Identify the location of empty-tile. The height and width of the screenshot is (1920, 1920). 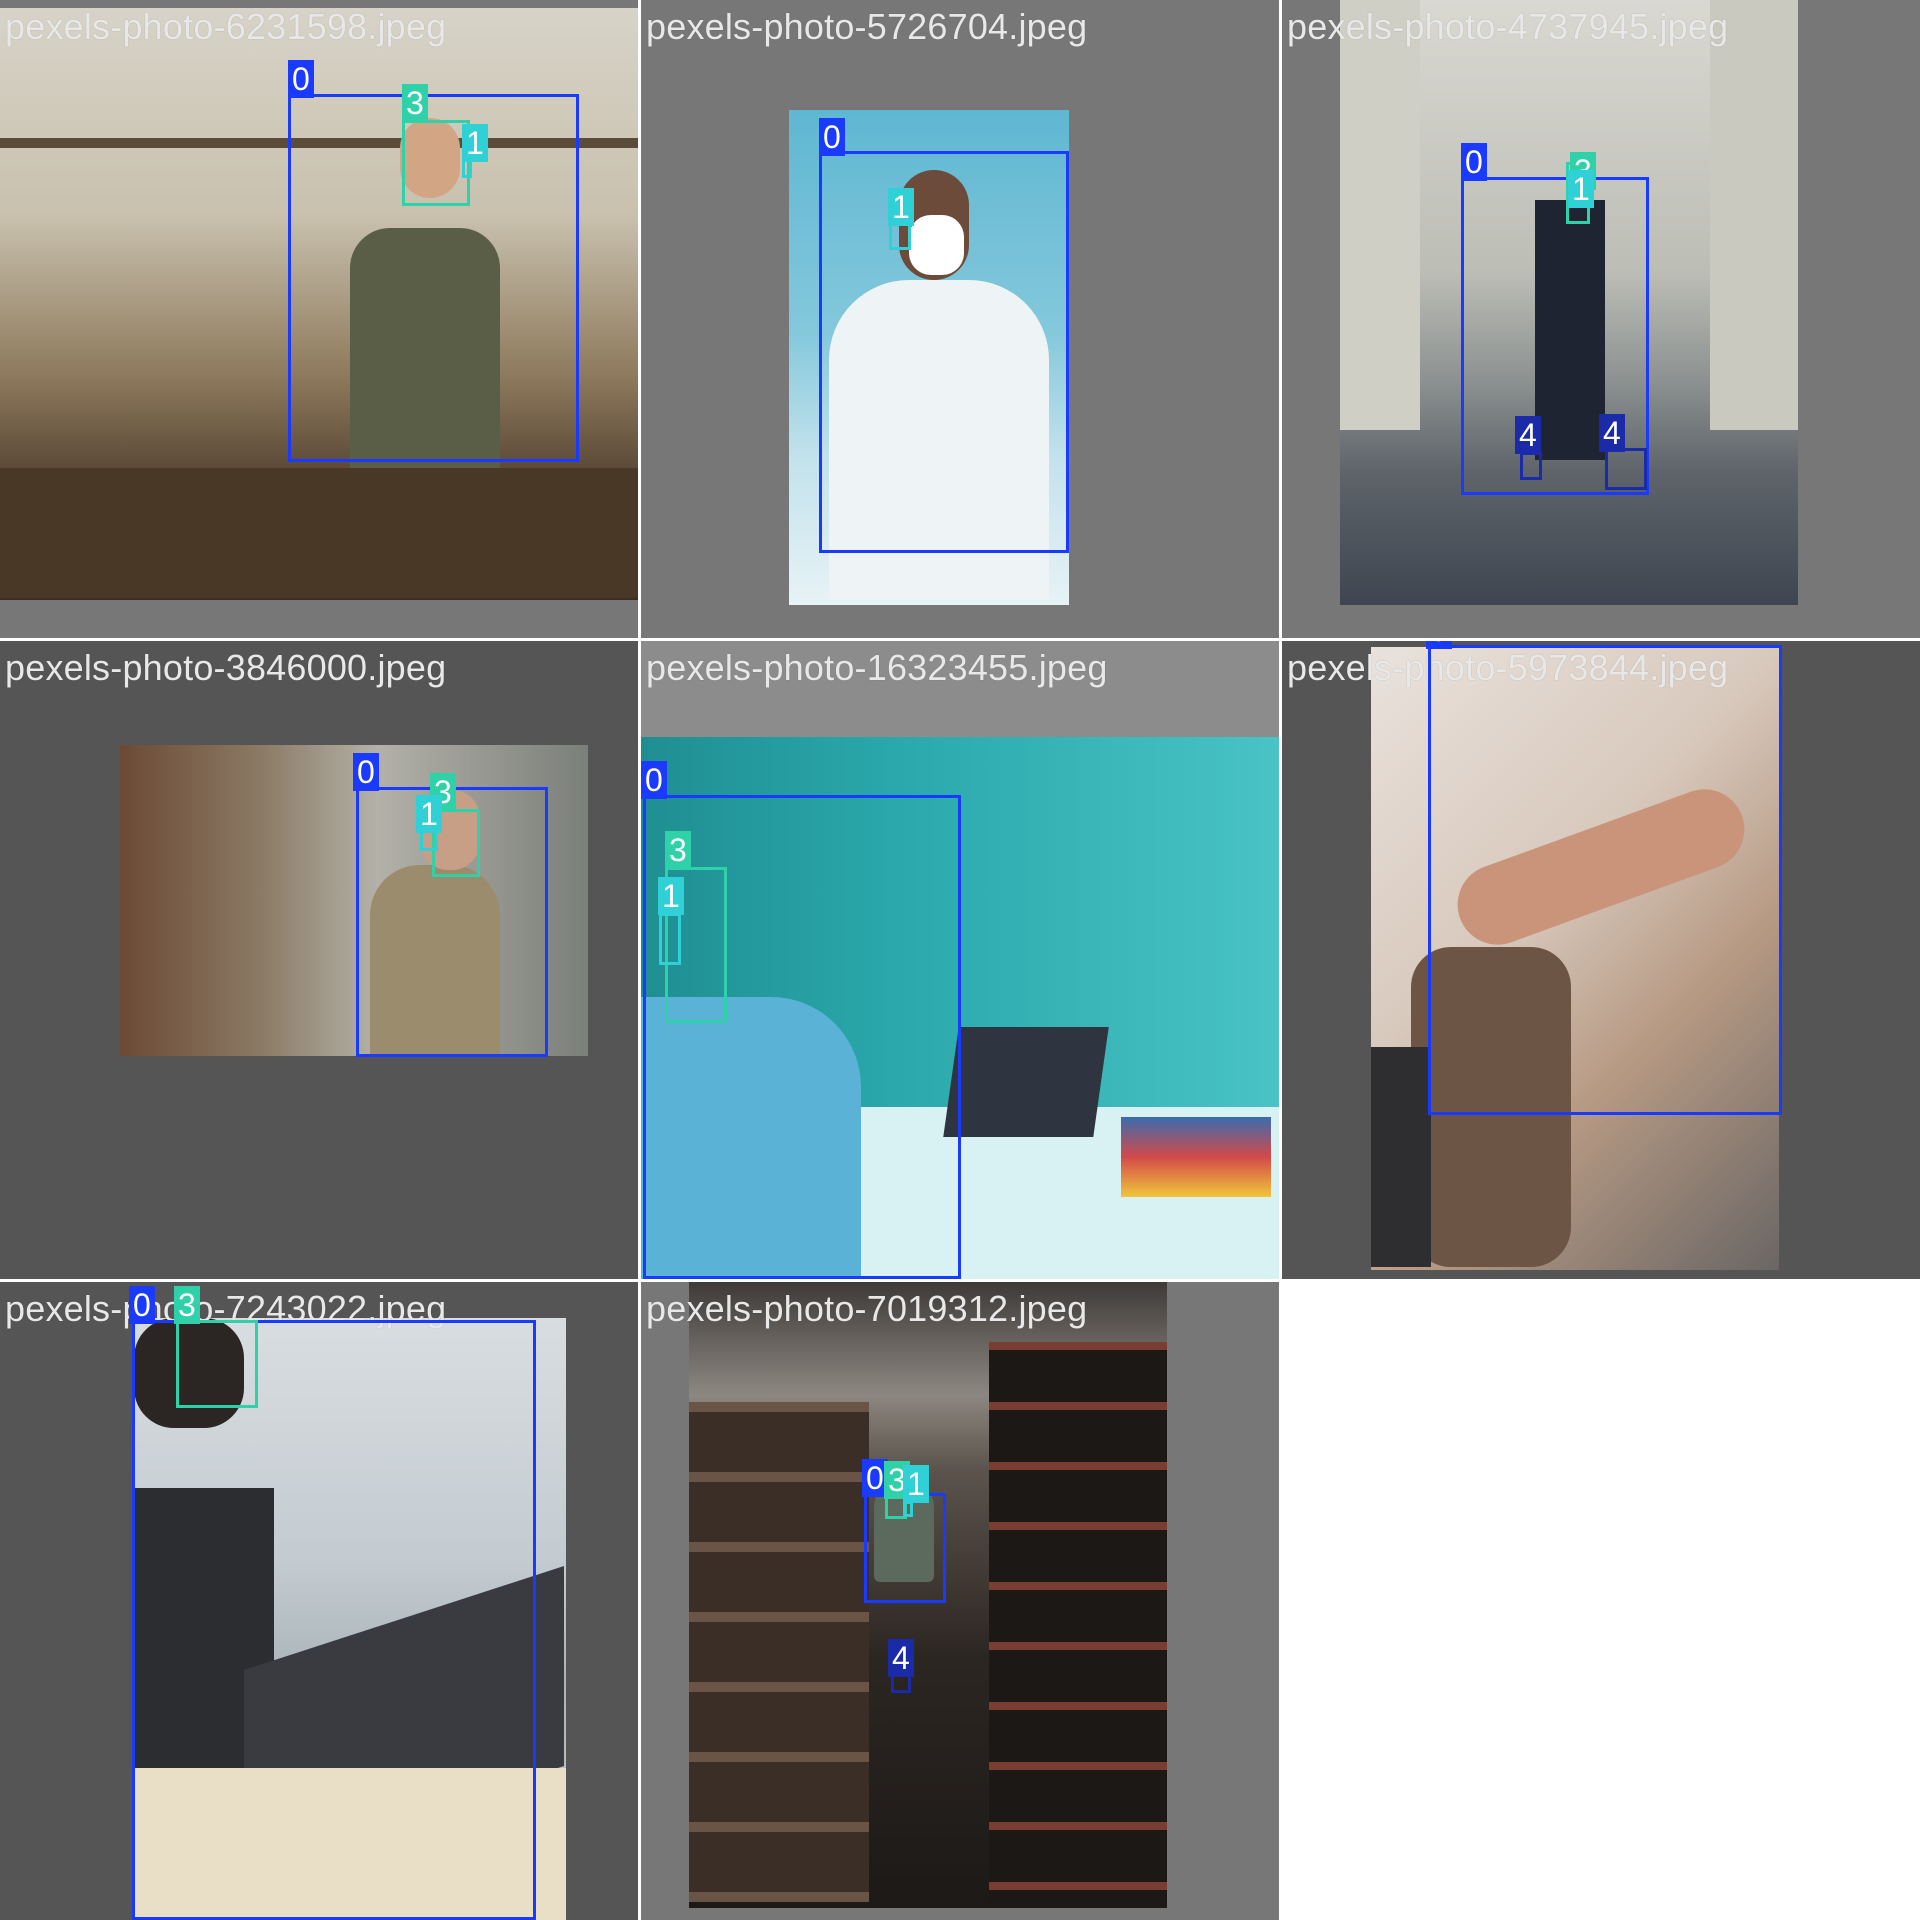
(1601, 1601).